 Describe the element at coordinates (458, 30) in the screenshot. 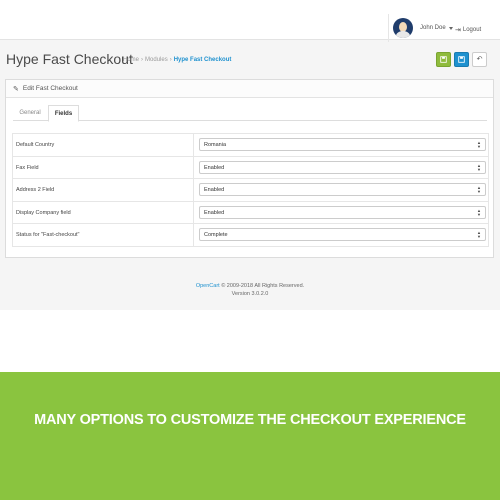

I see `sign-out-icon: ⇥` at that location.